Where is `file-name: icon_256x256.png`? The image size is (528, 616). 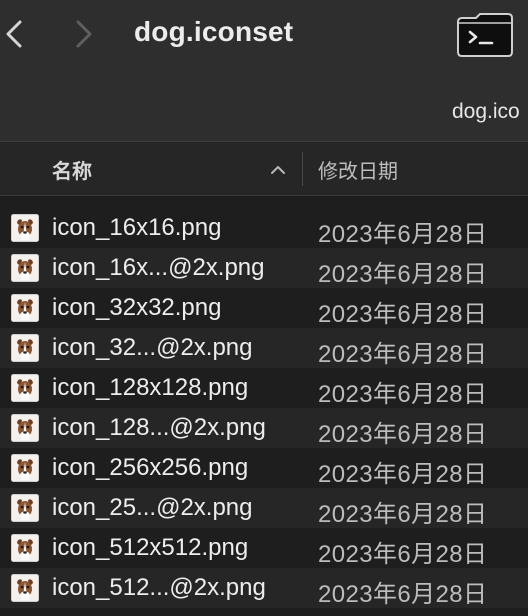
file-name: icon_256x256.png is located at coordinates (150, 467).